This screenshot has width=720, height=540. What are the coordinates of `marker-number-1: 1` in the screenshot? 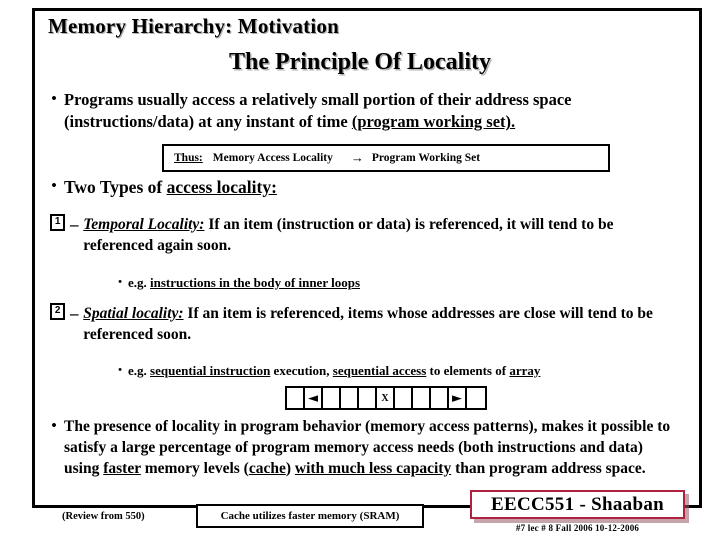 It's located at (58, 222).